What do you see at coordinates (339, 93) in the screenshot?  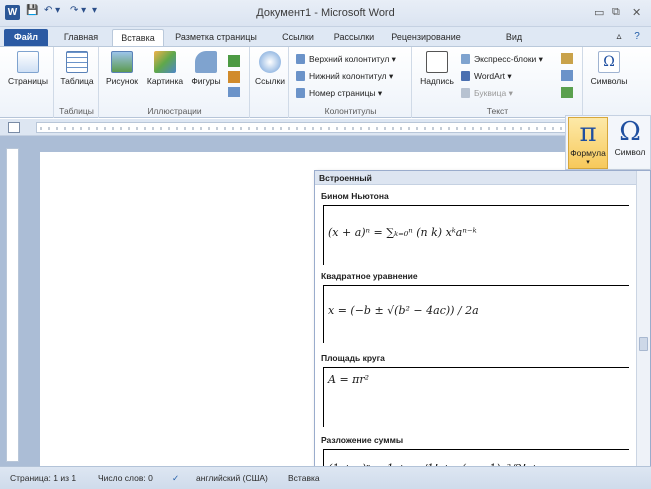 I see `page-number-button: Номер страницы ▾` at bounding box center [339, 93].